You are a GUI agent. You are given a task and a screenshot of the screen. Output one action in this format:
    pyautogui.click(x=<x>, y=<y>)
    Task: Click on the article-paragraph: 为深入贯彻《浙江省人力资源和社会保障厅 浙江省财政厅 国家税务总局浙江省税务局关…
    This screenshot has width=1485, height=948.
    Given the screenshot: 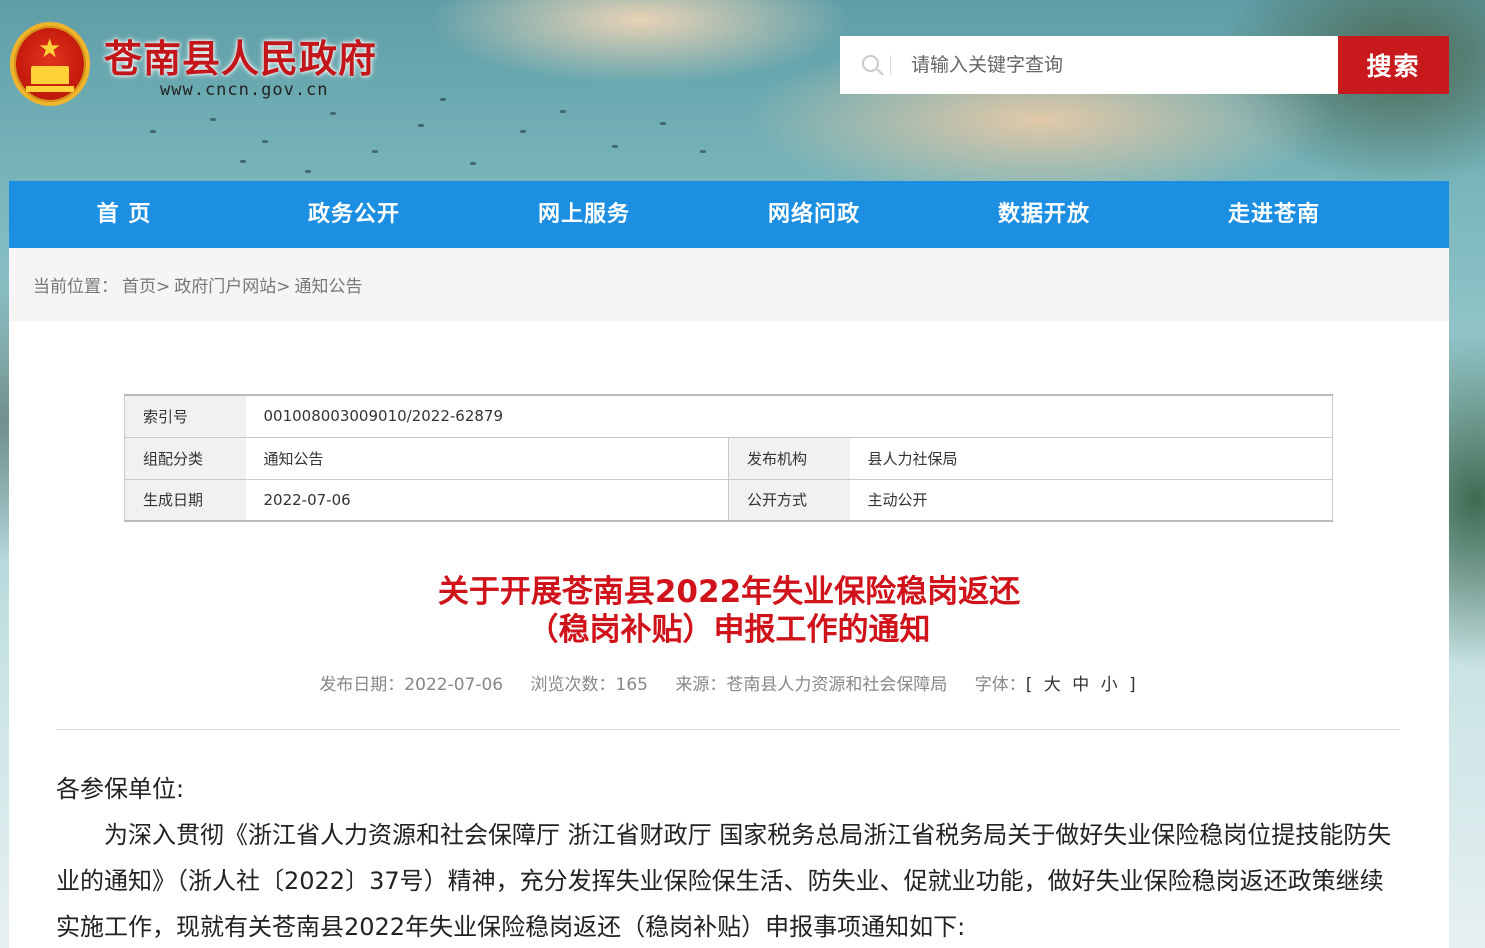 What is the action you would take?
    pyautogui.click(x=724, y=881)
    